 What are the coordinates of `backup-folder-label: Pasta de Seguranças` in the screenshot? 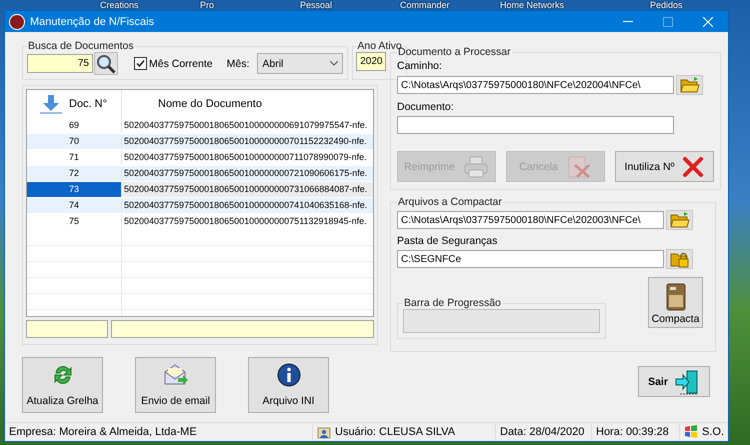 It's located at (447, 241).